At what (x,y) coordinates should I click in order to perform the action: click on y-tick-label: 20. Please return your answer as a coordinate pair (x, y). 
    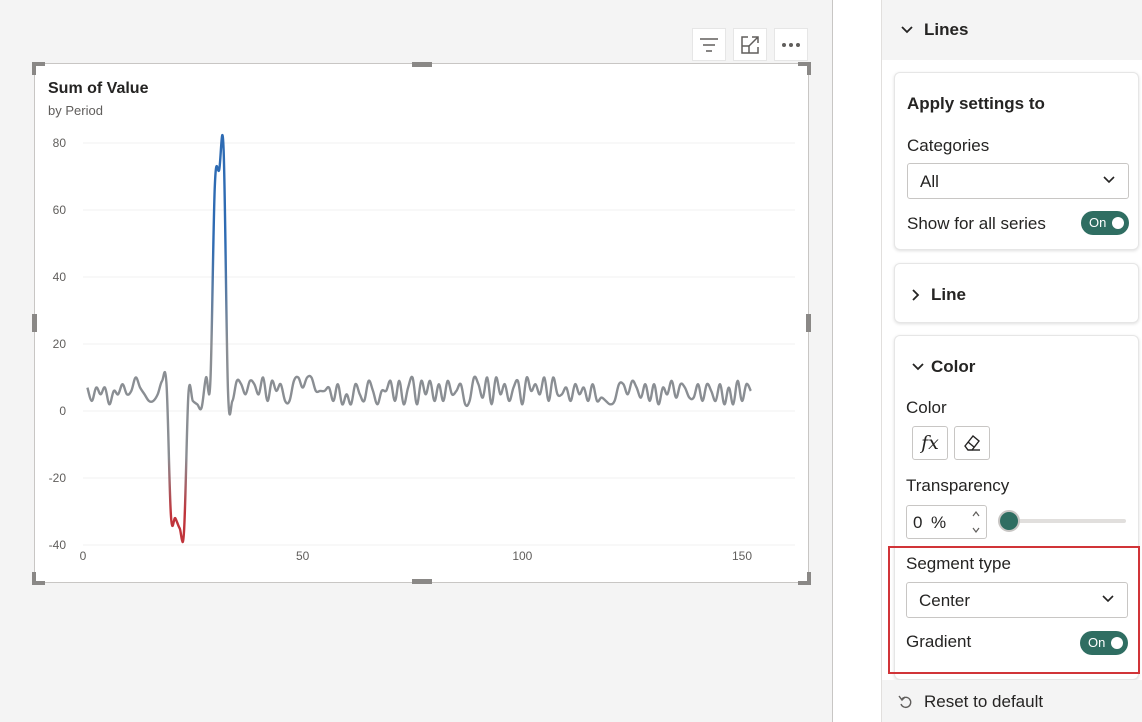
    Looking at the image, I should click on (60, 344).